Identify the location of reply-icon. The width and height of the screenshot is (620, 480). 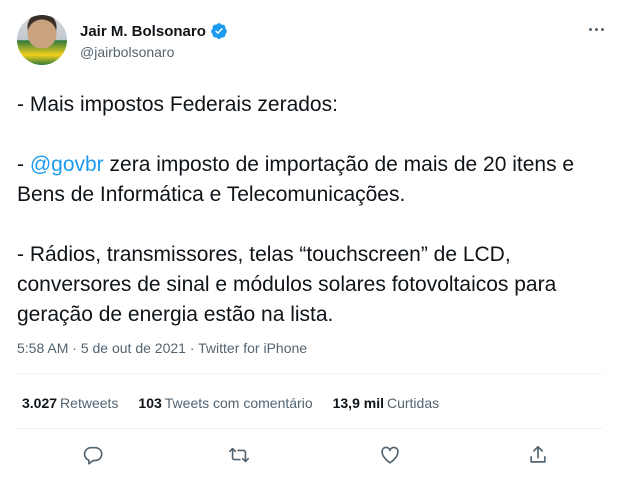
(93, 455).